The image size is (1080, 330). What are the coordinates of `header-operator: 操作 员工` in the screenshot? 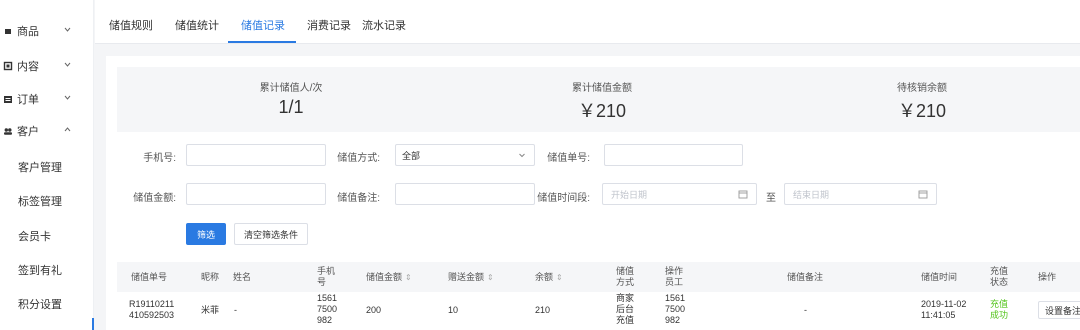 It's located at (674, 277).